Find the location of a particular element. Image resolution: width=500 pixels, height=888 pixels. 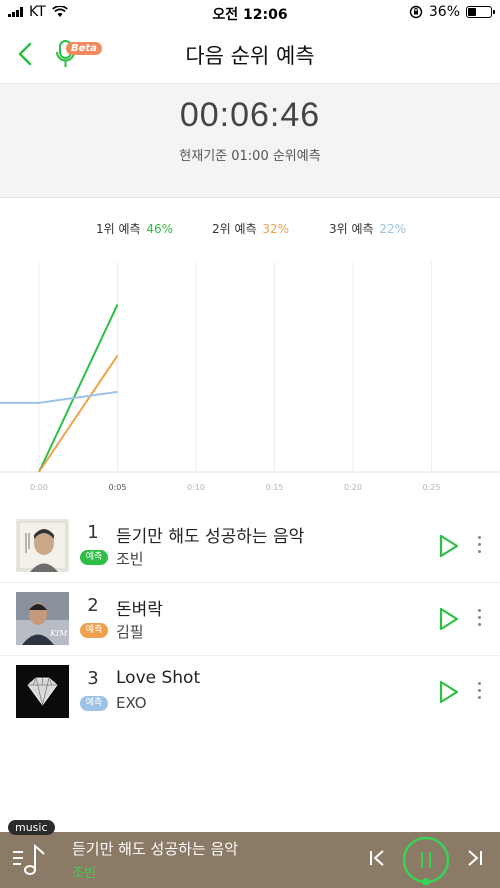

music-tag: music is located at coordinates (31, 827).